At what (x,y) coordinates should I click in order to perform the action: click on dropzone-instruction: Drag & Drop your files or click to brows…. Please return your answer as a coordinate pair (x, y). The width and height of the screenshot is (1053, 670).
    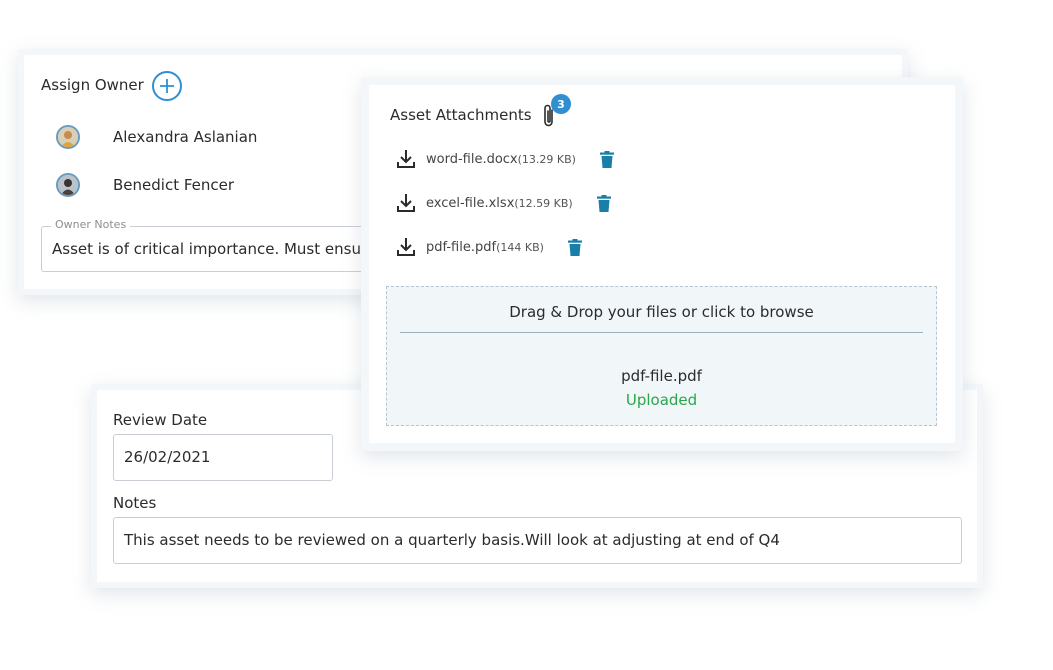
    Looking at the image, I should click on (661, 312).